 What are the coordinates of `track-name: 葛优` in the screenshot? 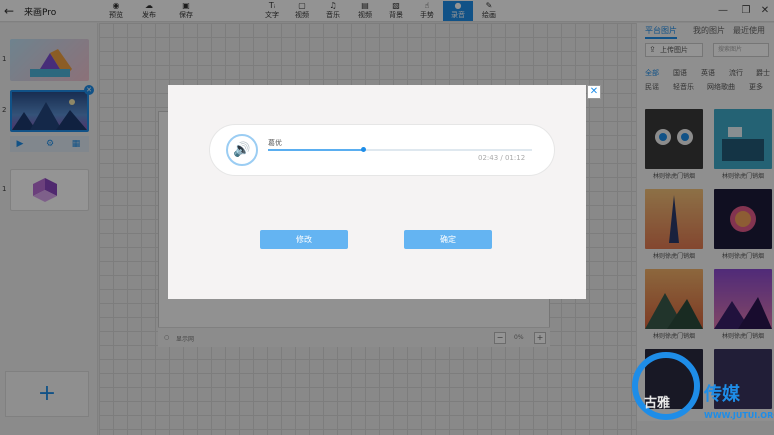 It's located at (275, 143).